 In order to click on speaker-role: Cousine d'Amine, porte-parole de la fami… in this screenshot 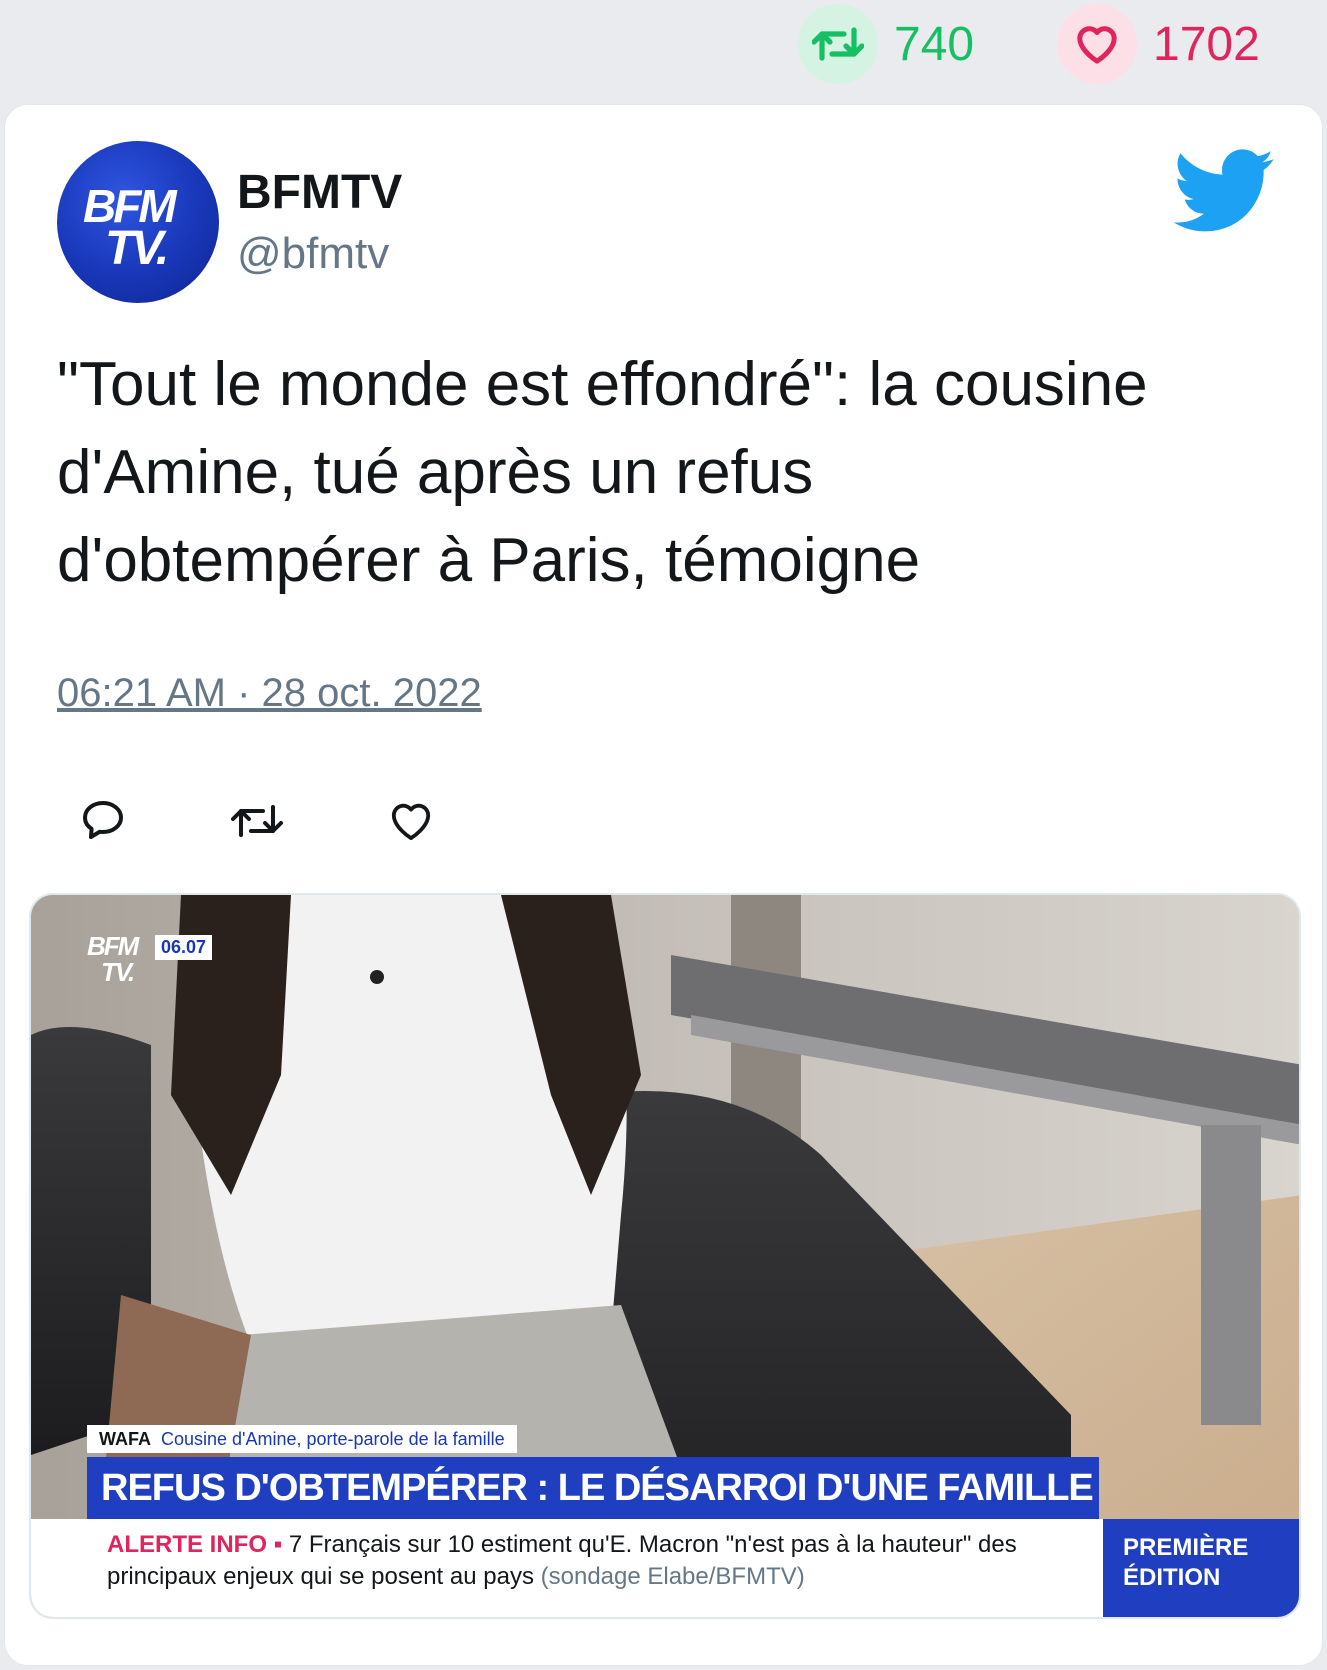, I will do `click(333, 1438)`.